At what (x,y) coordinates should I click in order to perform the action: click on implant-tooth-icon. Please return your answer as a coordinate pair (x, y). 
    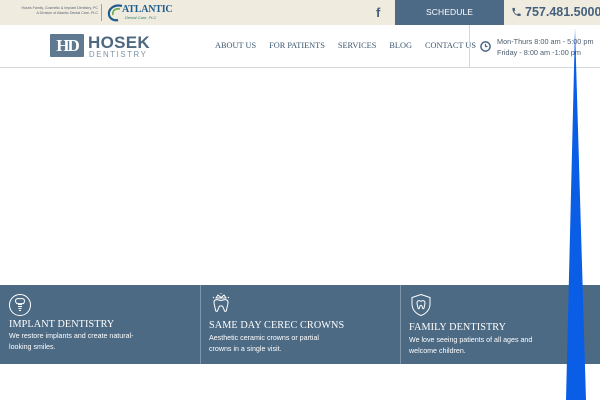
    Looking at the image, I should click on (20, 305).